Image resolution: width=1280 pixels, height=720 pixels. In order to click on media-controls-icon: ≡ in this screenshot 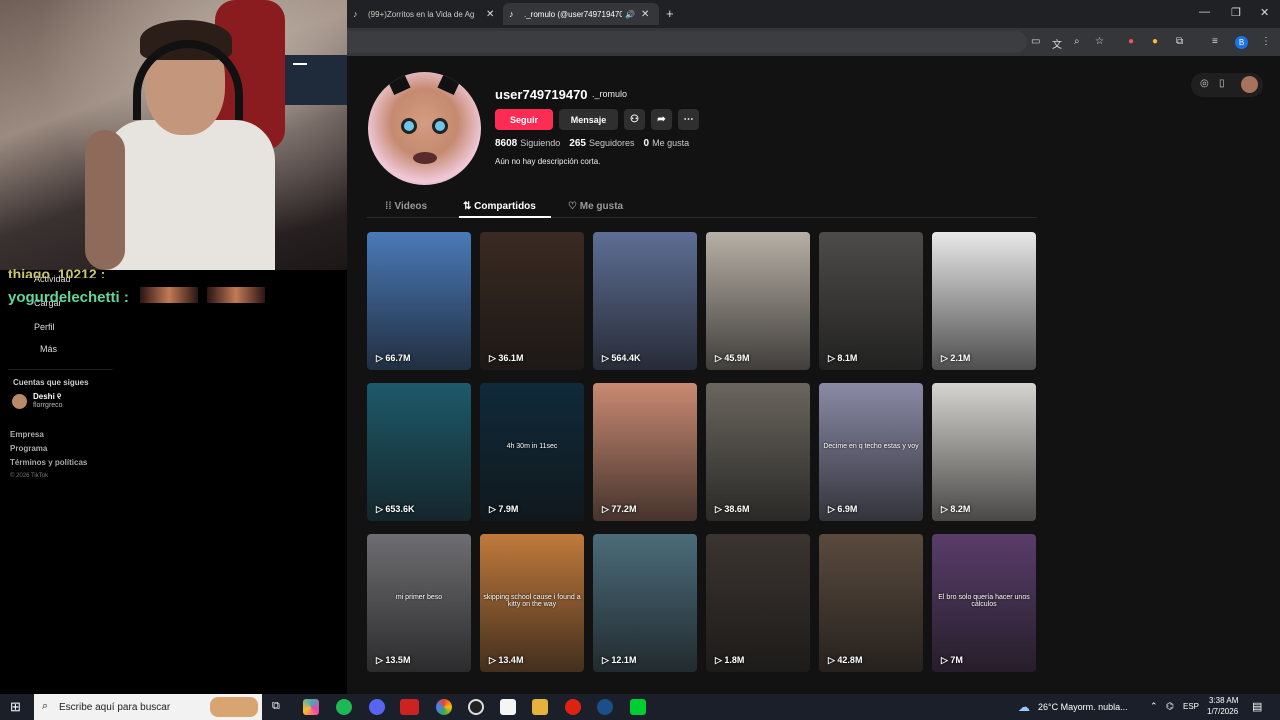, I will do `click(1215, 41)`.